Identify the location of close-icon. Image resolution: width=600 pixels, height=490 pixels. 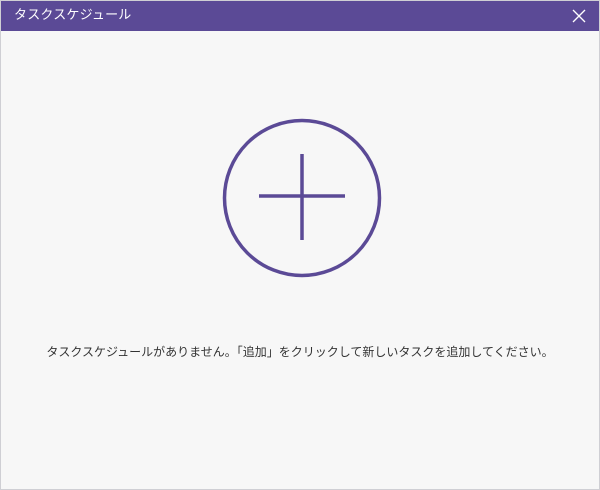
(579, 16).